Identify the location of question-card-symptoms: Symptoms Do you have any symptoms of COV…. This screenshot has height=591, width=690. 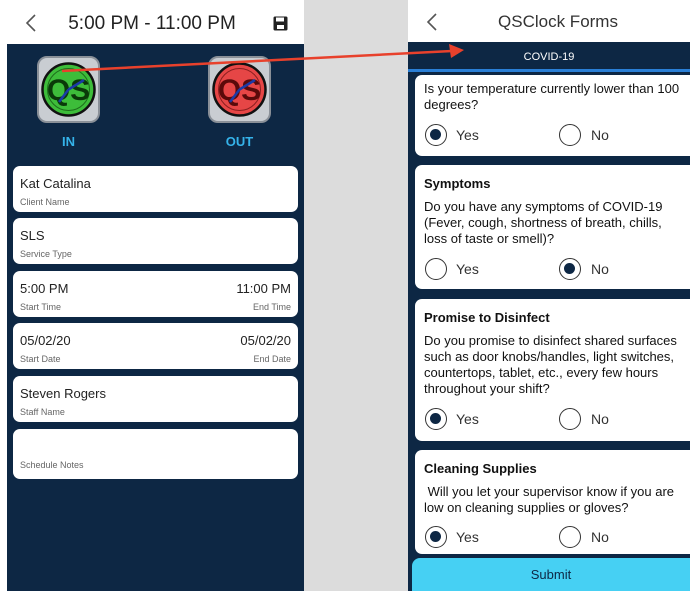
(552, 227).